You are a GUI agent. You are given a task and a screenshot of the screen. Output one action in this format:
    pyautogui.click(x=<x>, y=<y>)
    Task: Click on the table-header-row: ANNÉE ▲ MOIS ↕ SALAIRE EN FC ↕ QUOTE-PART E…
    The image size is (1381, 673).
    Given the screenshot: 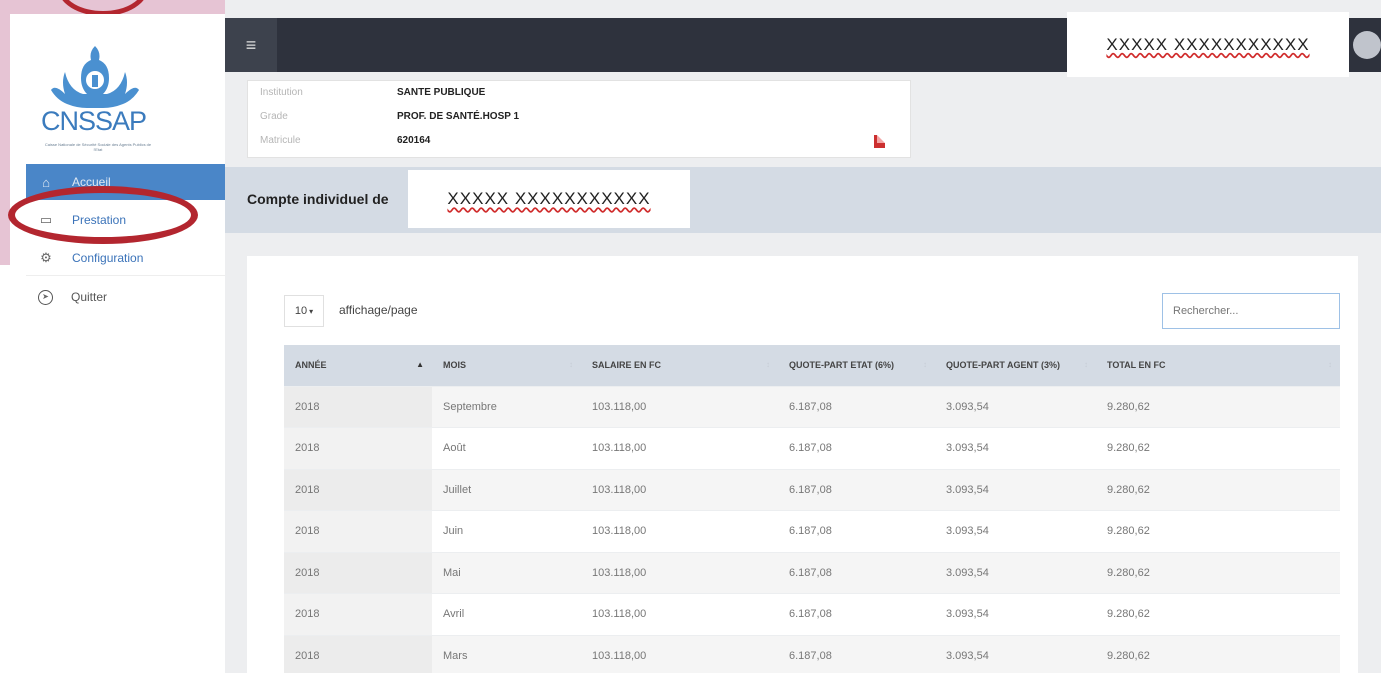 What is the action you would take?
    pyautogui.click(x=812, y=365)
    